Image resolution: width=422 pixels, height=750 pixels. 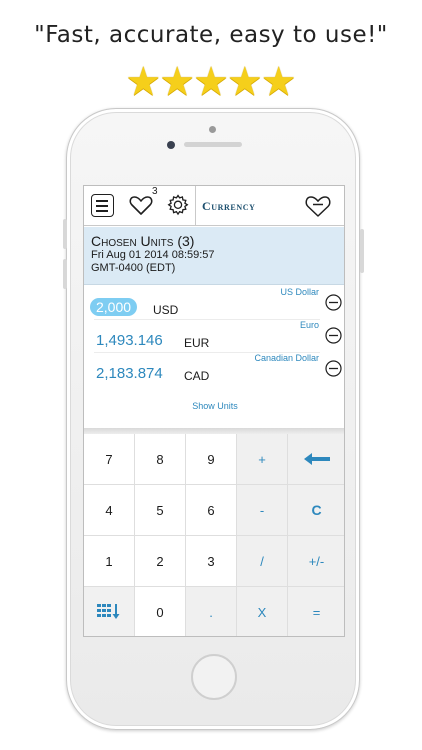 What do you see at coordinates (109, 459) in the screenshot?
I see `key-7: 7` at bounding box center [109, 459].